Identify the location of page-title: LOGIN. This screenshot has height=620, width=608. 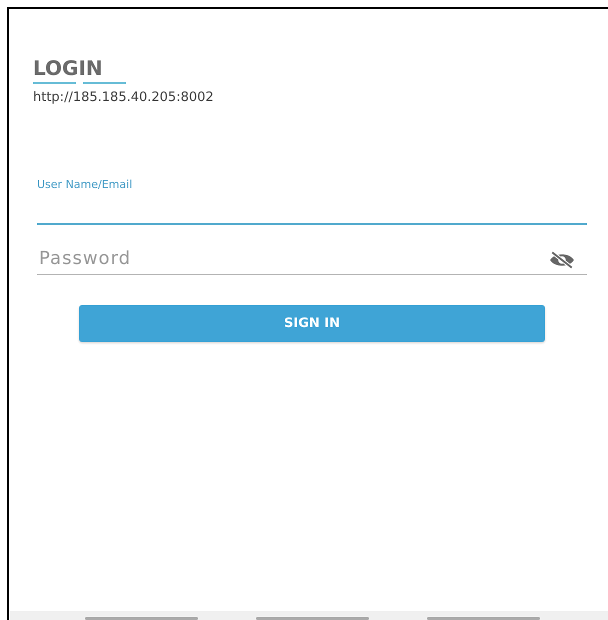
(68, 68).